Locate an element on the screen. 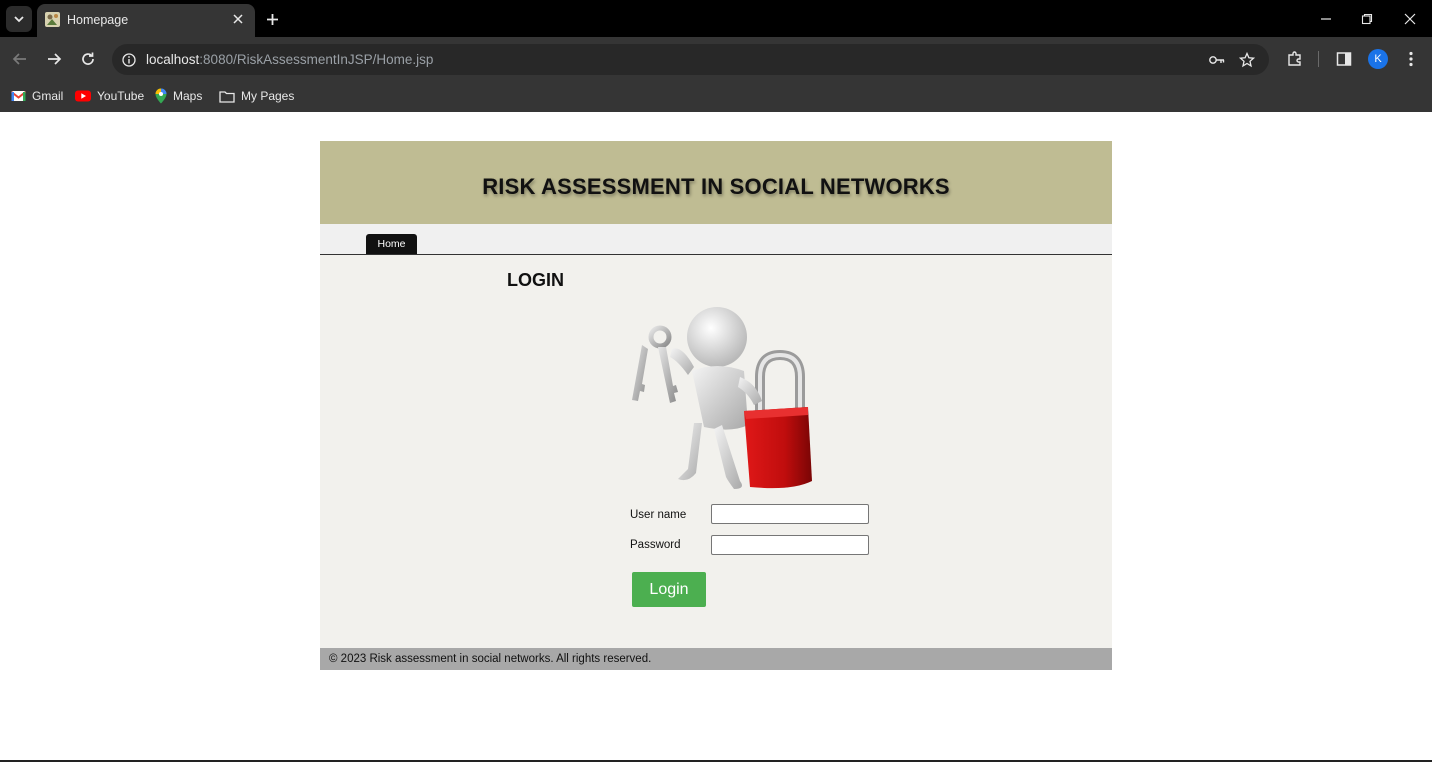 This screenshot has width=1432, height=762. password-input is located at coordinates (790, 545).